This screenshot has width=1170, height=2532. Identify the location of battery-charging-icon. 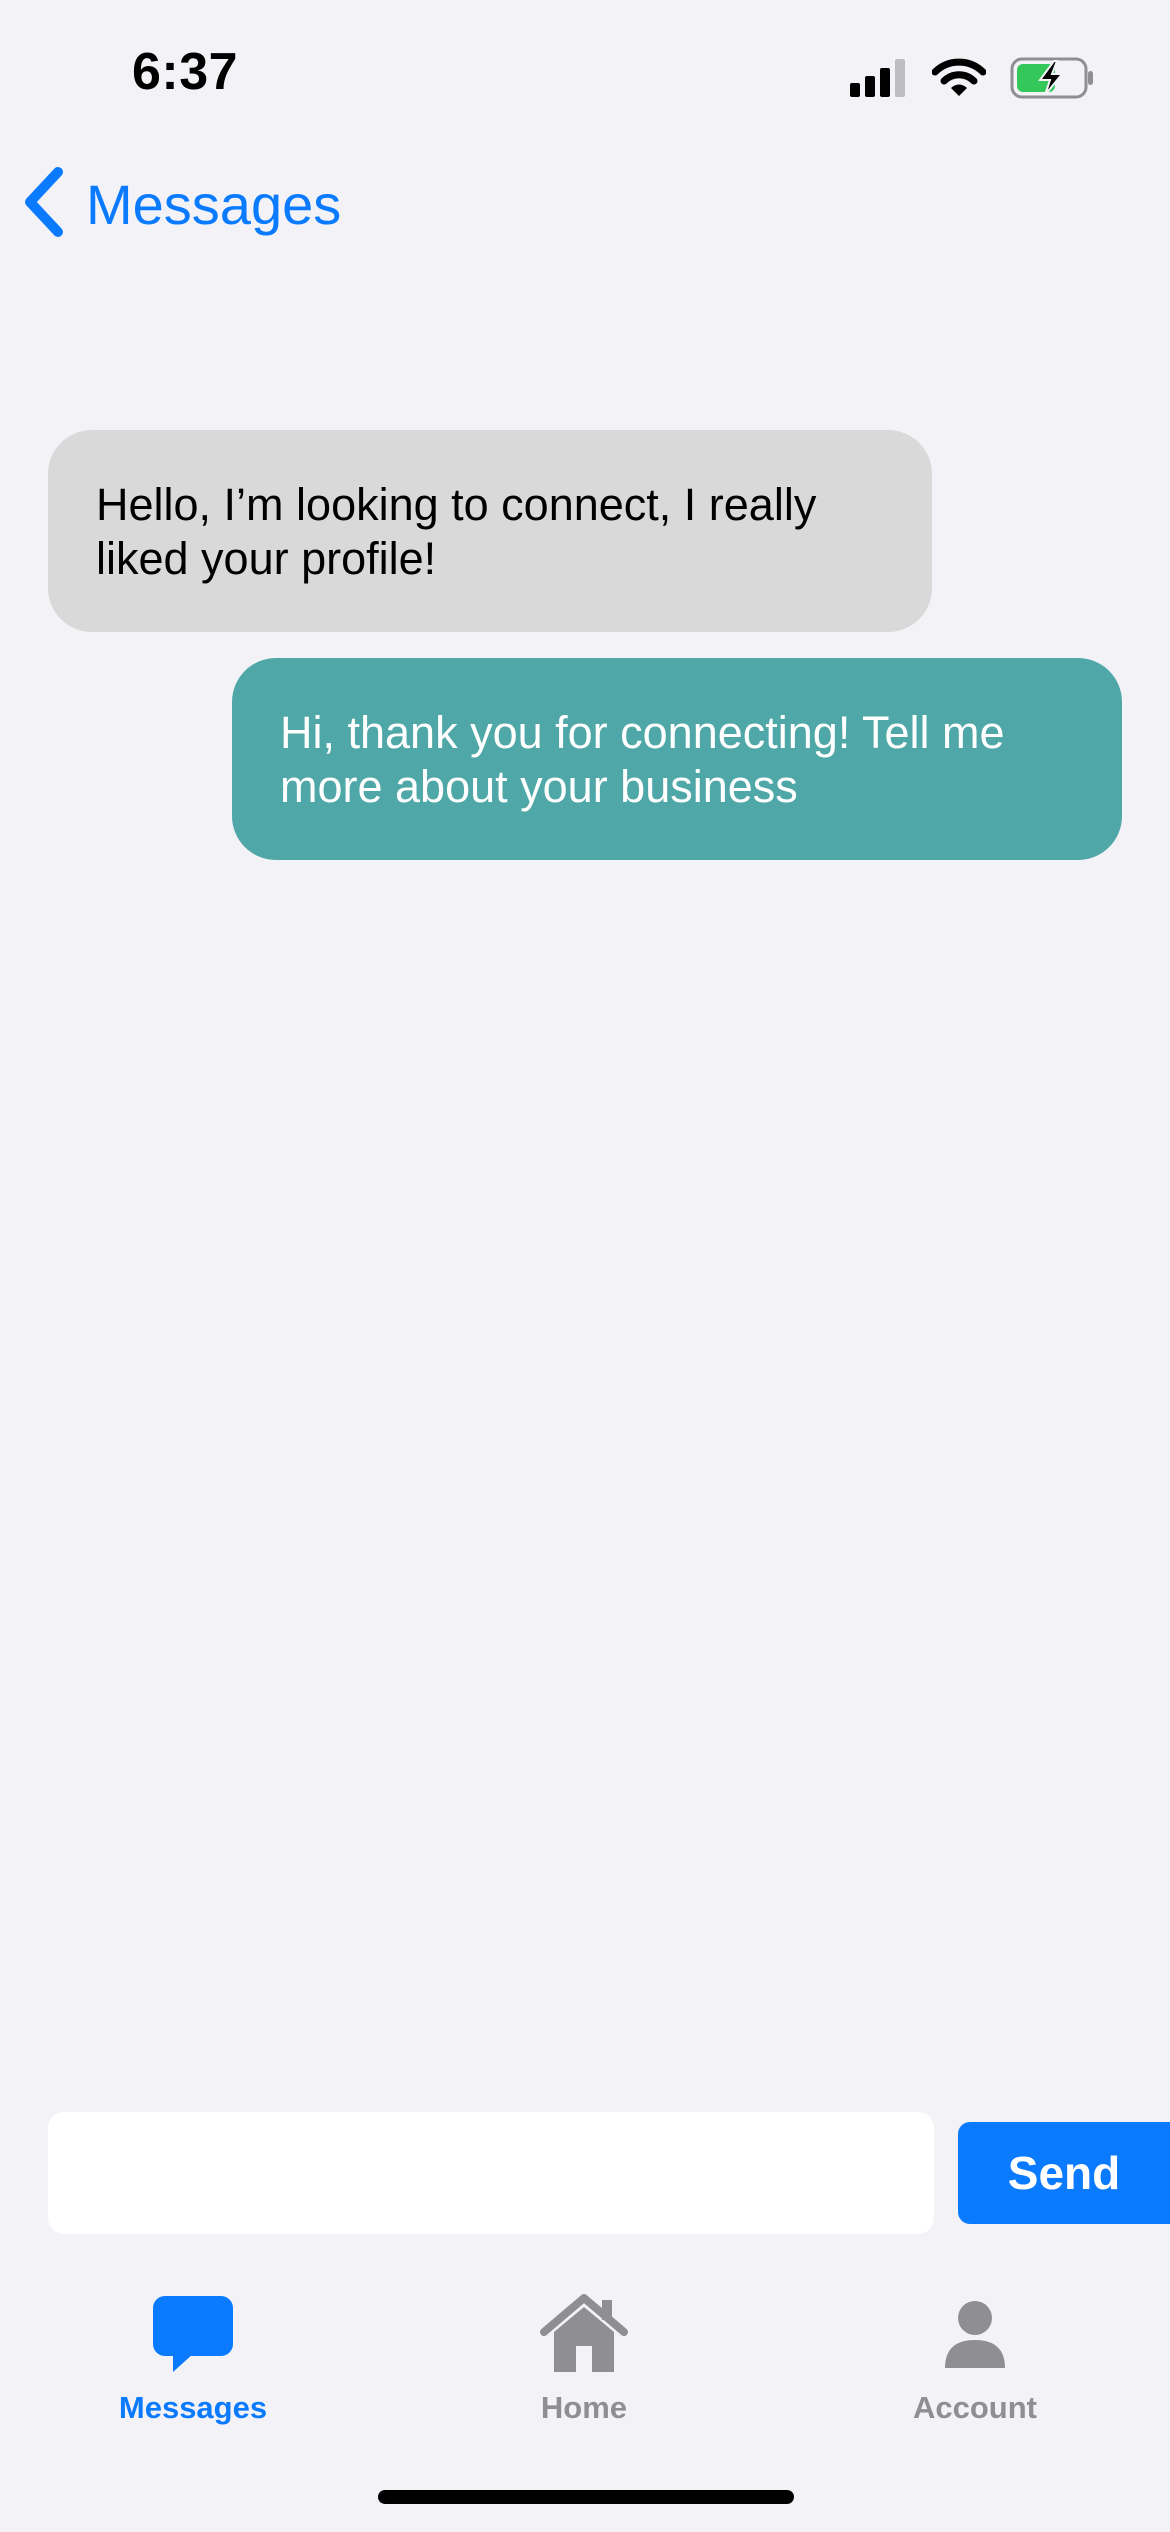
(1052, 78).